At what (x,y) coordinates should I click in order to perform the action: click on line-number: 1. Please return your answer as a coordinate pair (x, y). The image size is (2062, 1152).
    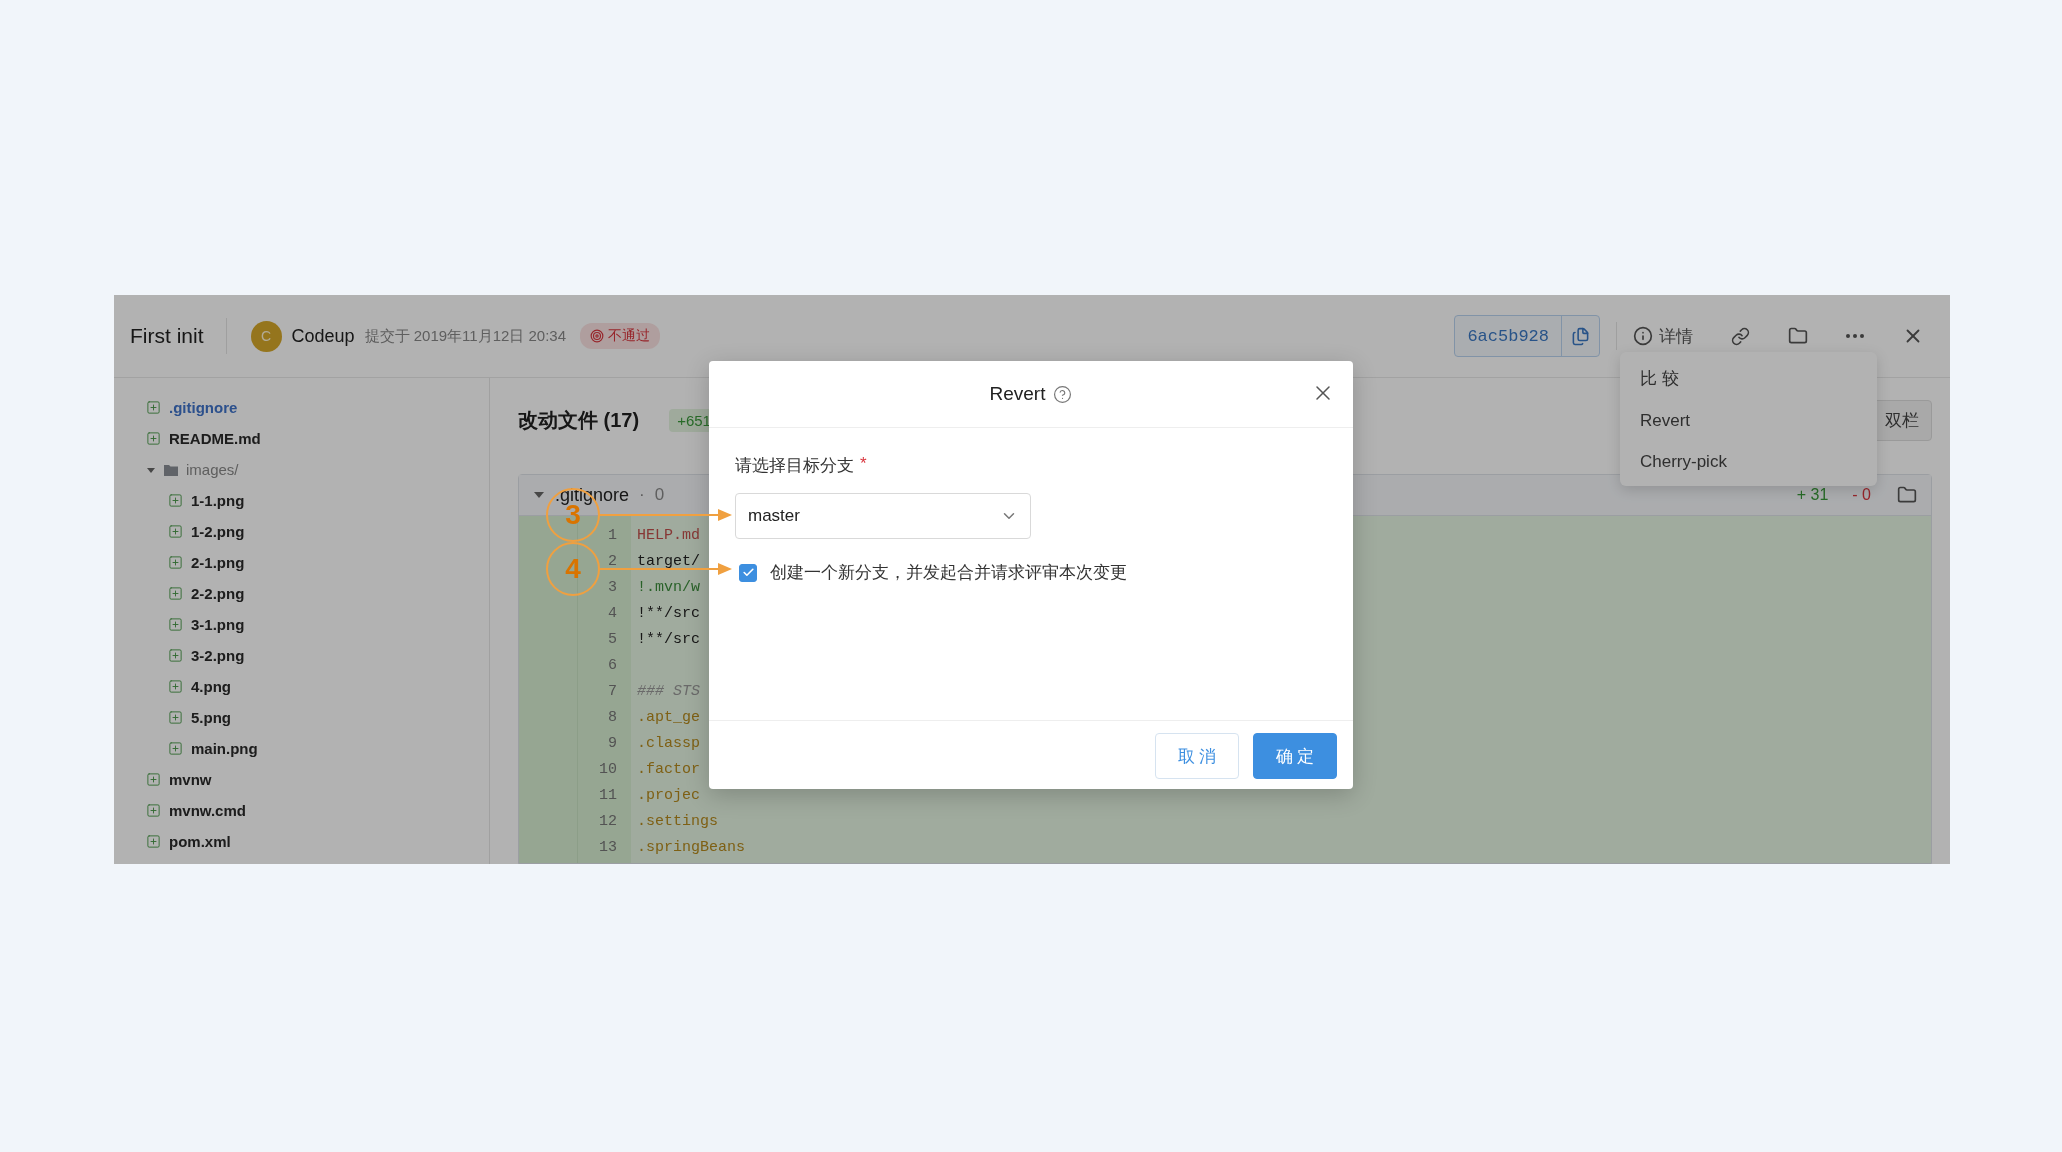
    Looking at the image, I should click on (612, 535).